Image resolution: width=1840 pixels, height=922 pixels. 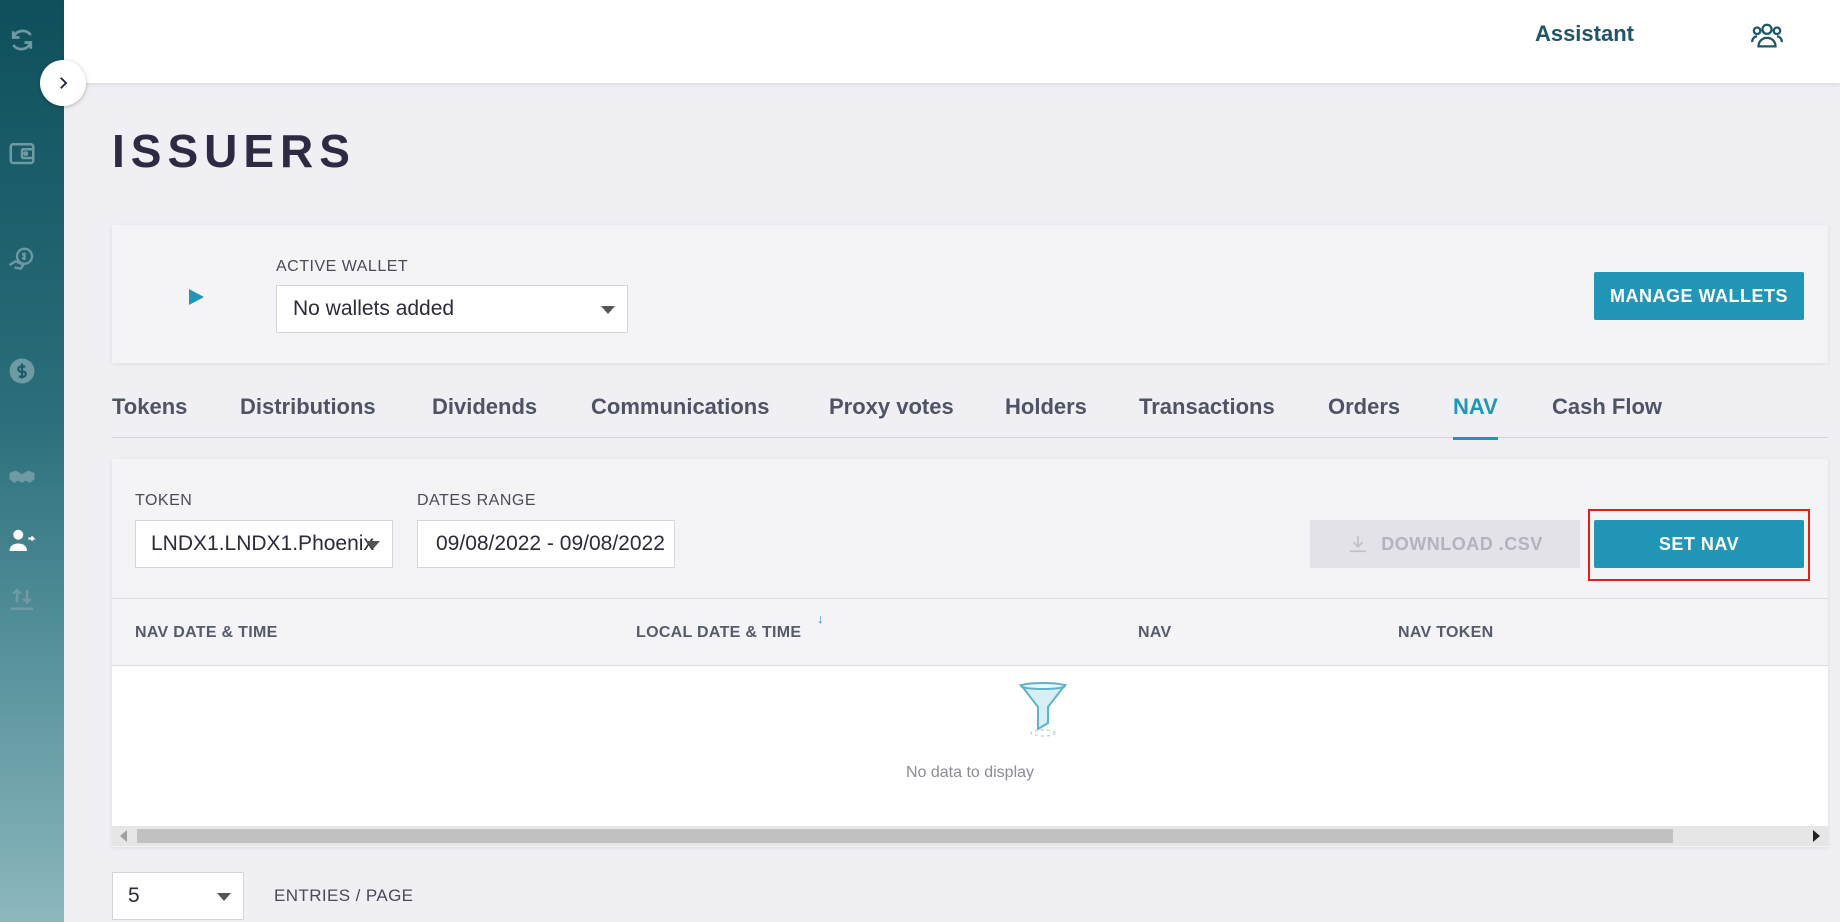 What do you see at coordinates (32, 461) in the screenshot?
I see `sidebar` at bounding box center [32, 461].